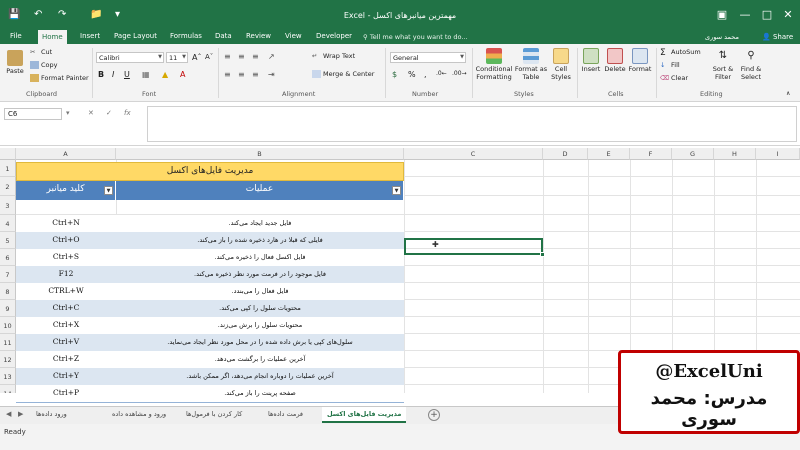  Describe the element at coordinates (591, 61) in the screenshot. I see `insert-cells-button: Insert` at that location.